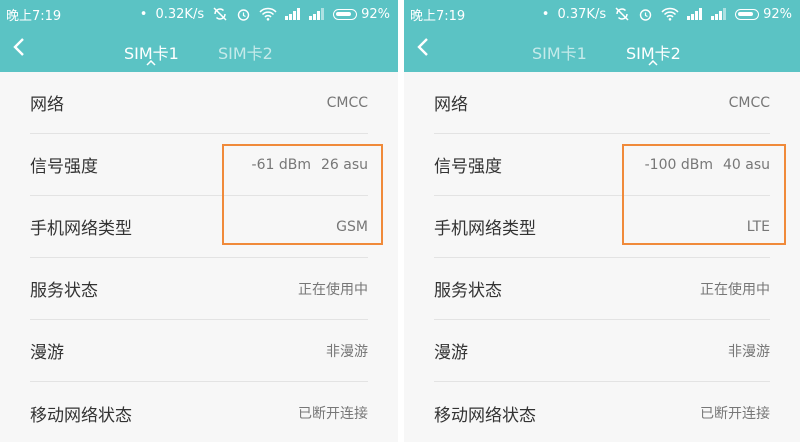 This screenshot has height=442, width=800. I want to click on signal-dbm: -61 dBm, so click(281, 164).